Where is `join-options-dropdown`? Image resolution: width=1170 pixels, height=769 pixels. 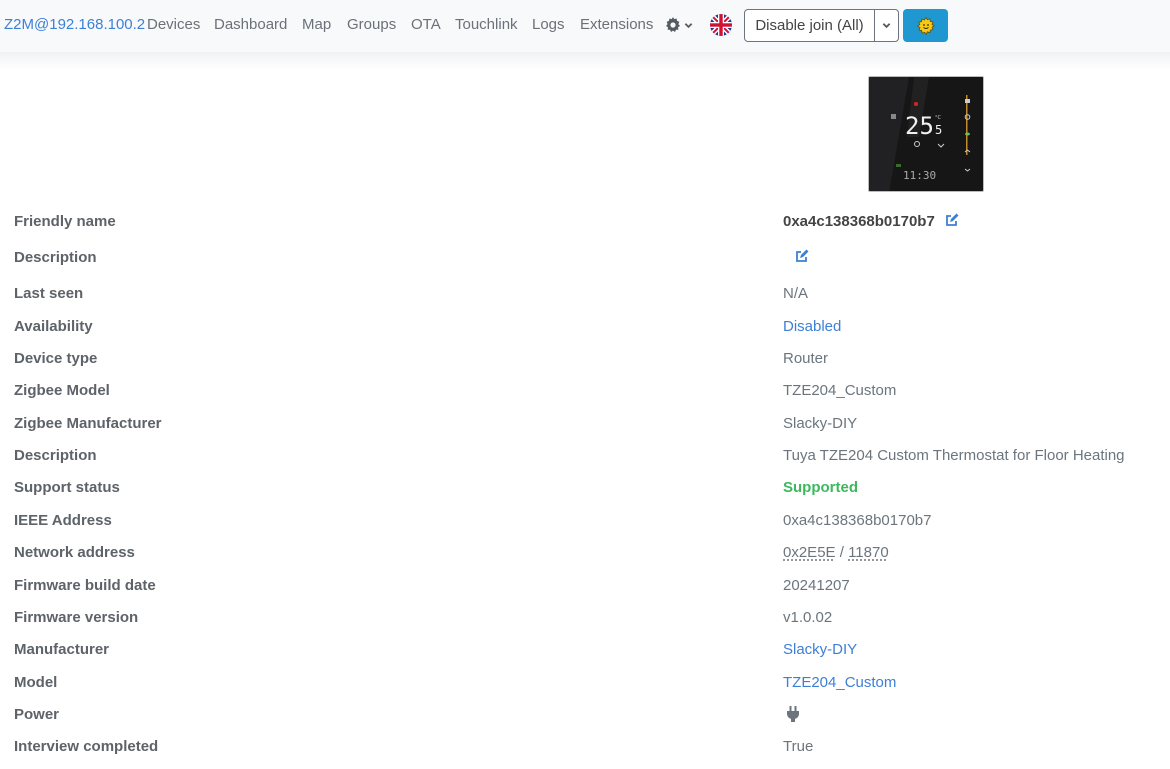
join-options-dropdown is located at coordinates (886, 25).